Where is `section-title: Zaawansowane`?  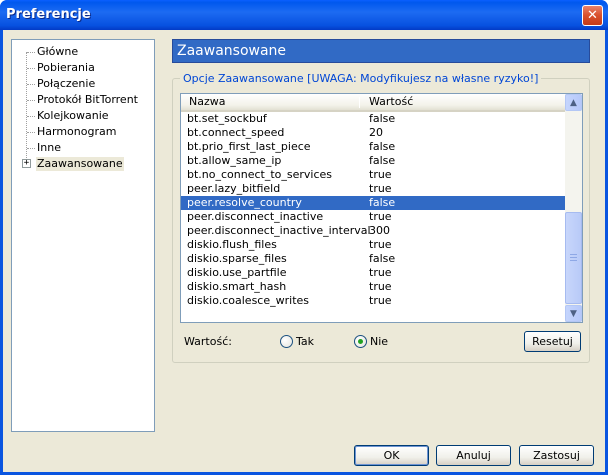
section-title: Zaawansowane is located at coordinates (381, 51).